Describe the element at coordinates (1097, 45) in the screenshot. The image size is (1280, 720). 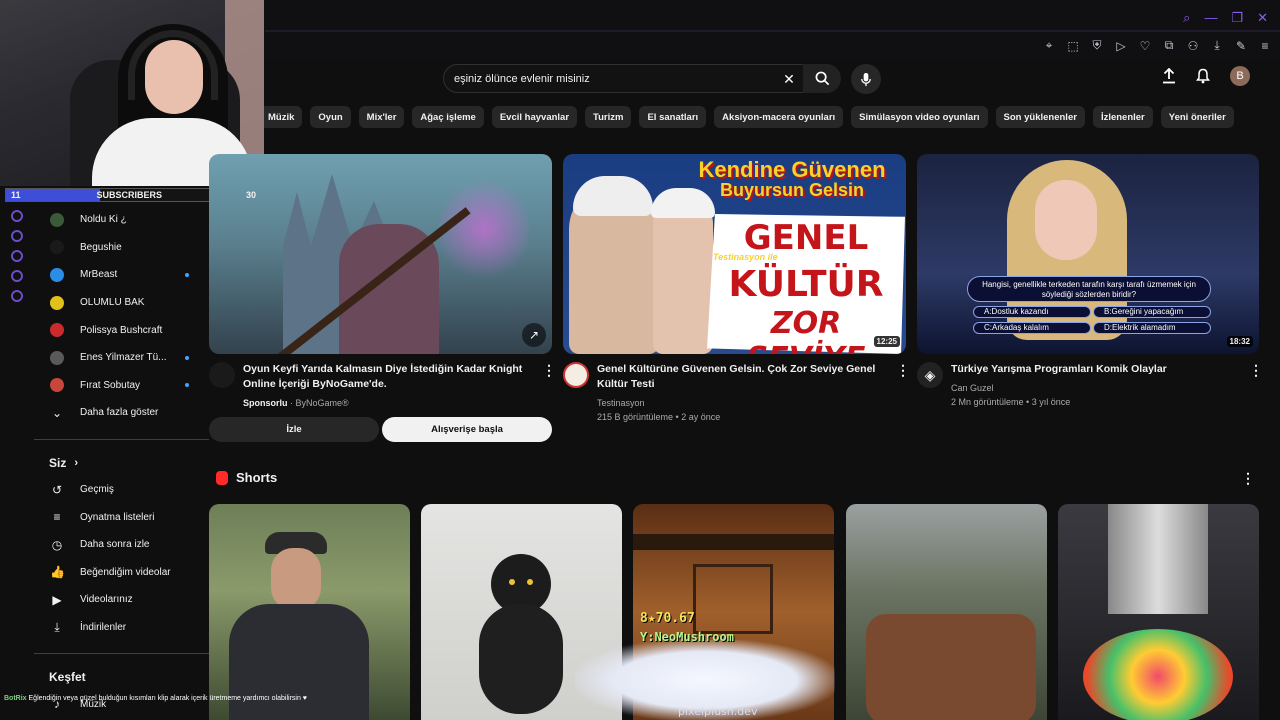
I see `shield-icon: ⛨` at that location.